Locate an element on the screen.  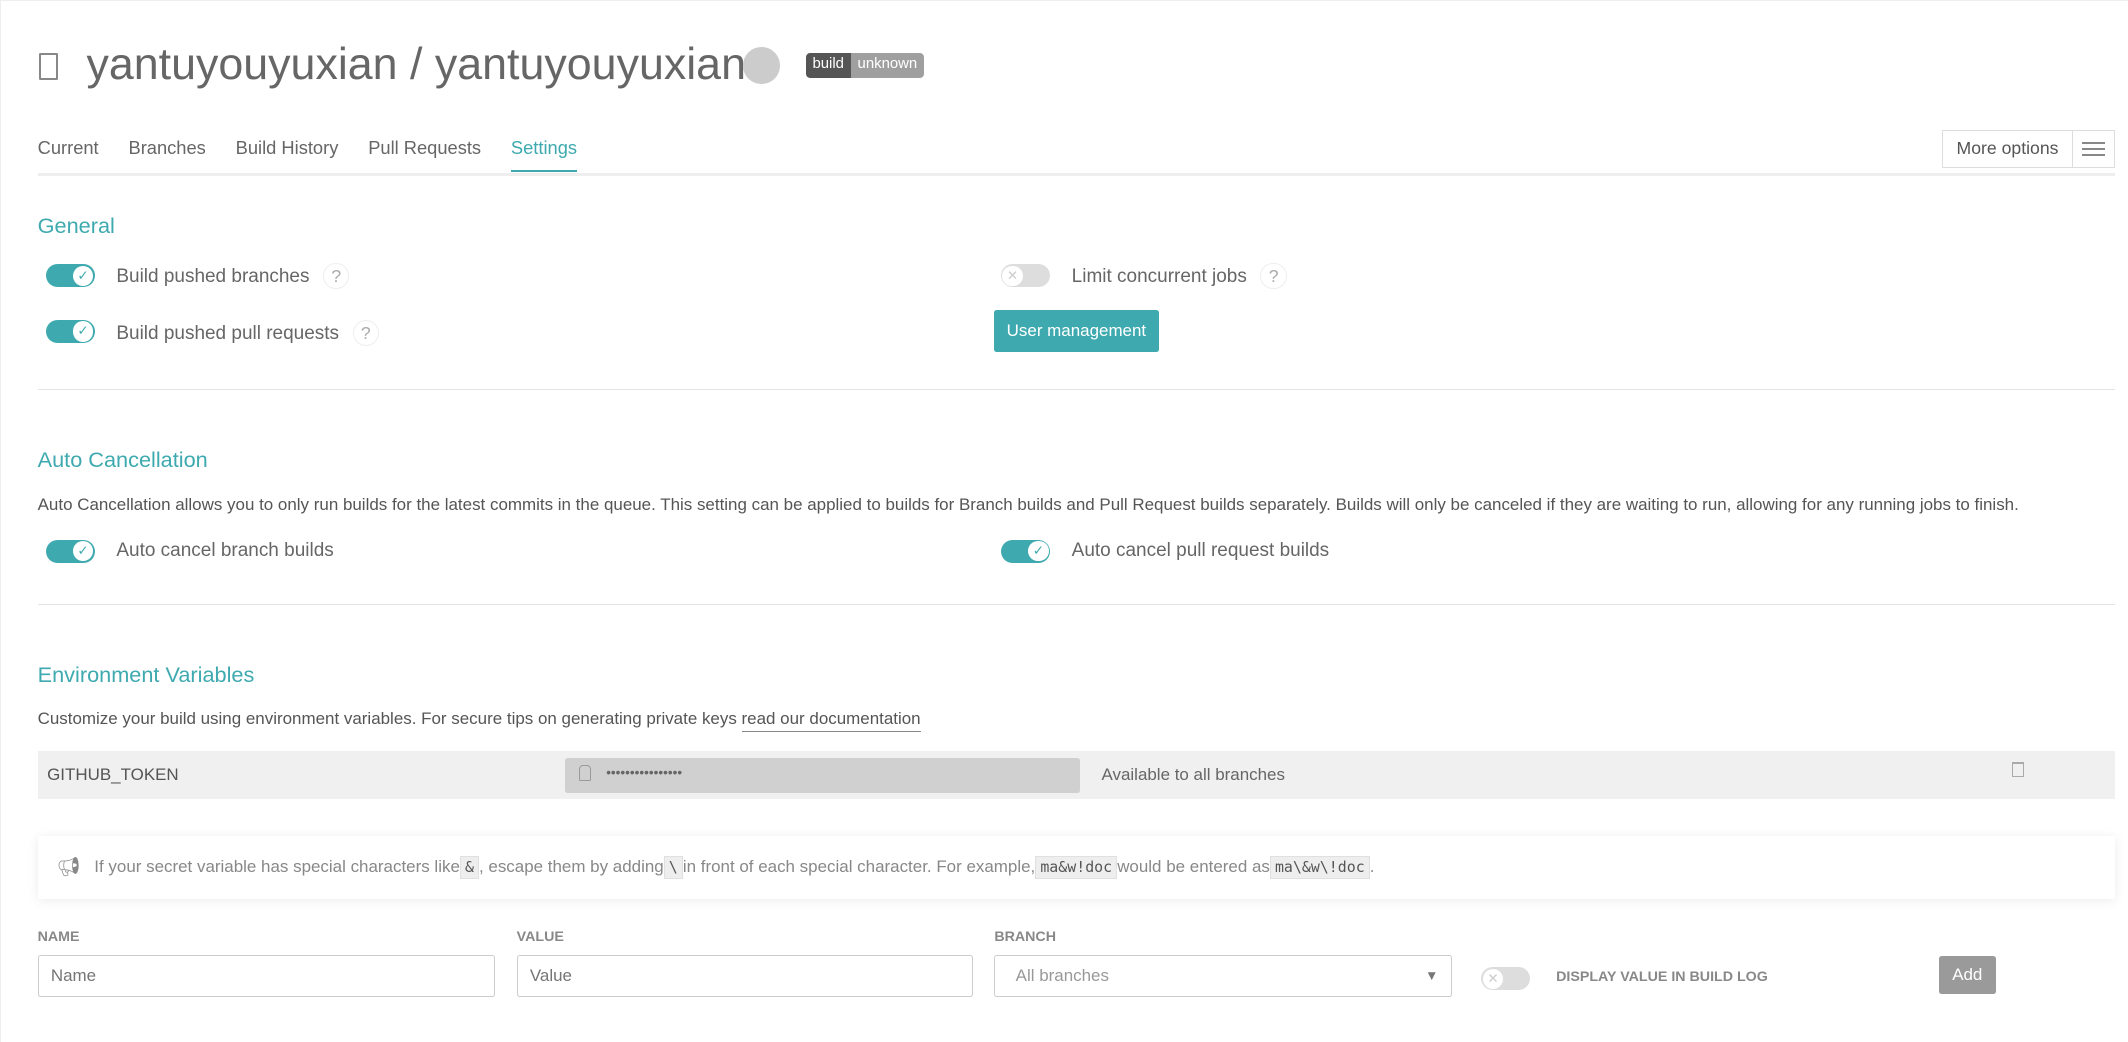
note-code: ma&w!doc is located at coordinates (1076, 867).